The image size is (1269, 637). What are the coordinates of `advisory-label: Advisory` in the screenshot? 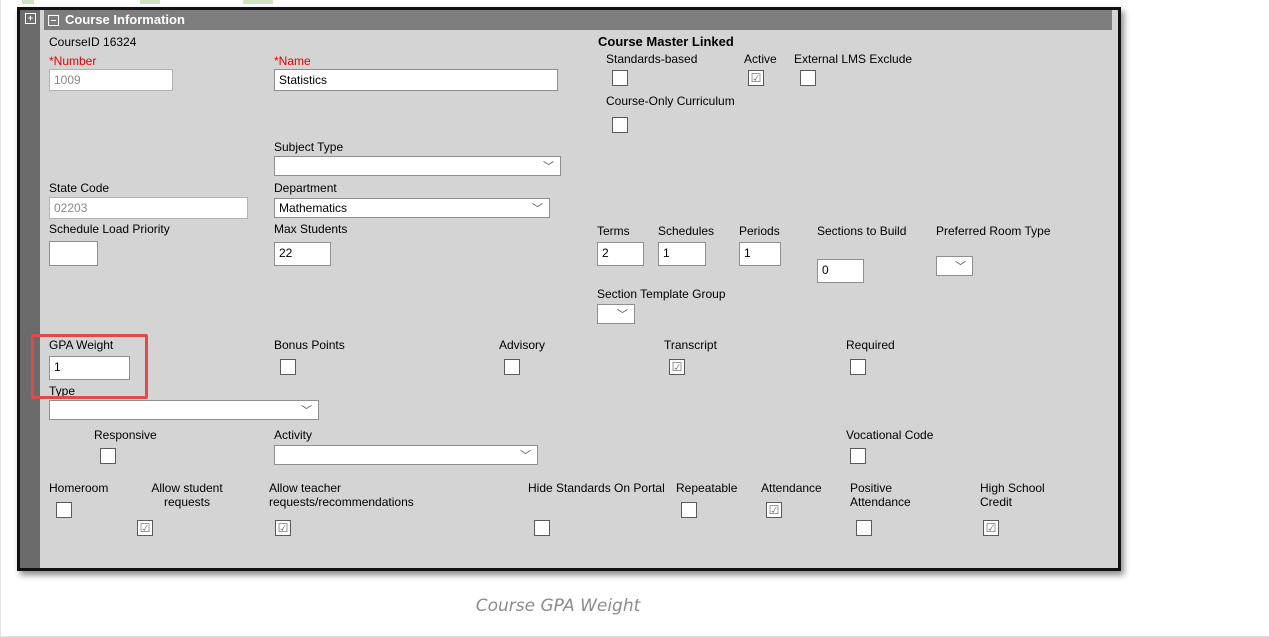 It's located at (522, 345).